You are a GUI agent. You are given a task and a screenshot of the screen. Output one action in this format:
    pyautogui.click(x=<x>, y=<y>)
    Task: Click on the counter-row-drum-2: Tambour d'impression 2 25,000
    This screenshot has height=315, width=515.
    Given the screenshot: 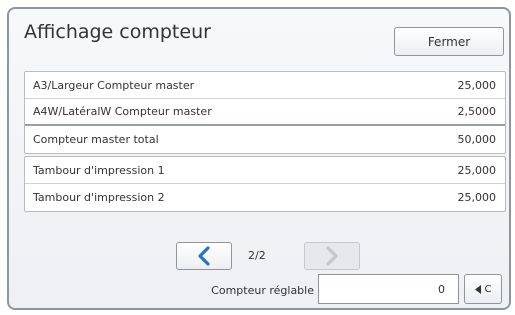 What is the action you would take?
    pyautogui.click(x=265, y=197)
    